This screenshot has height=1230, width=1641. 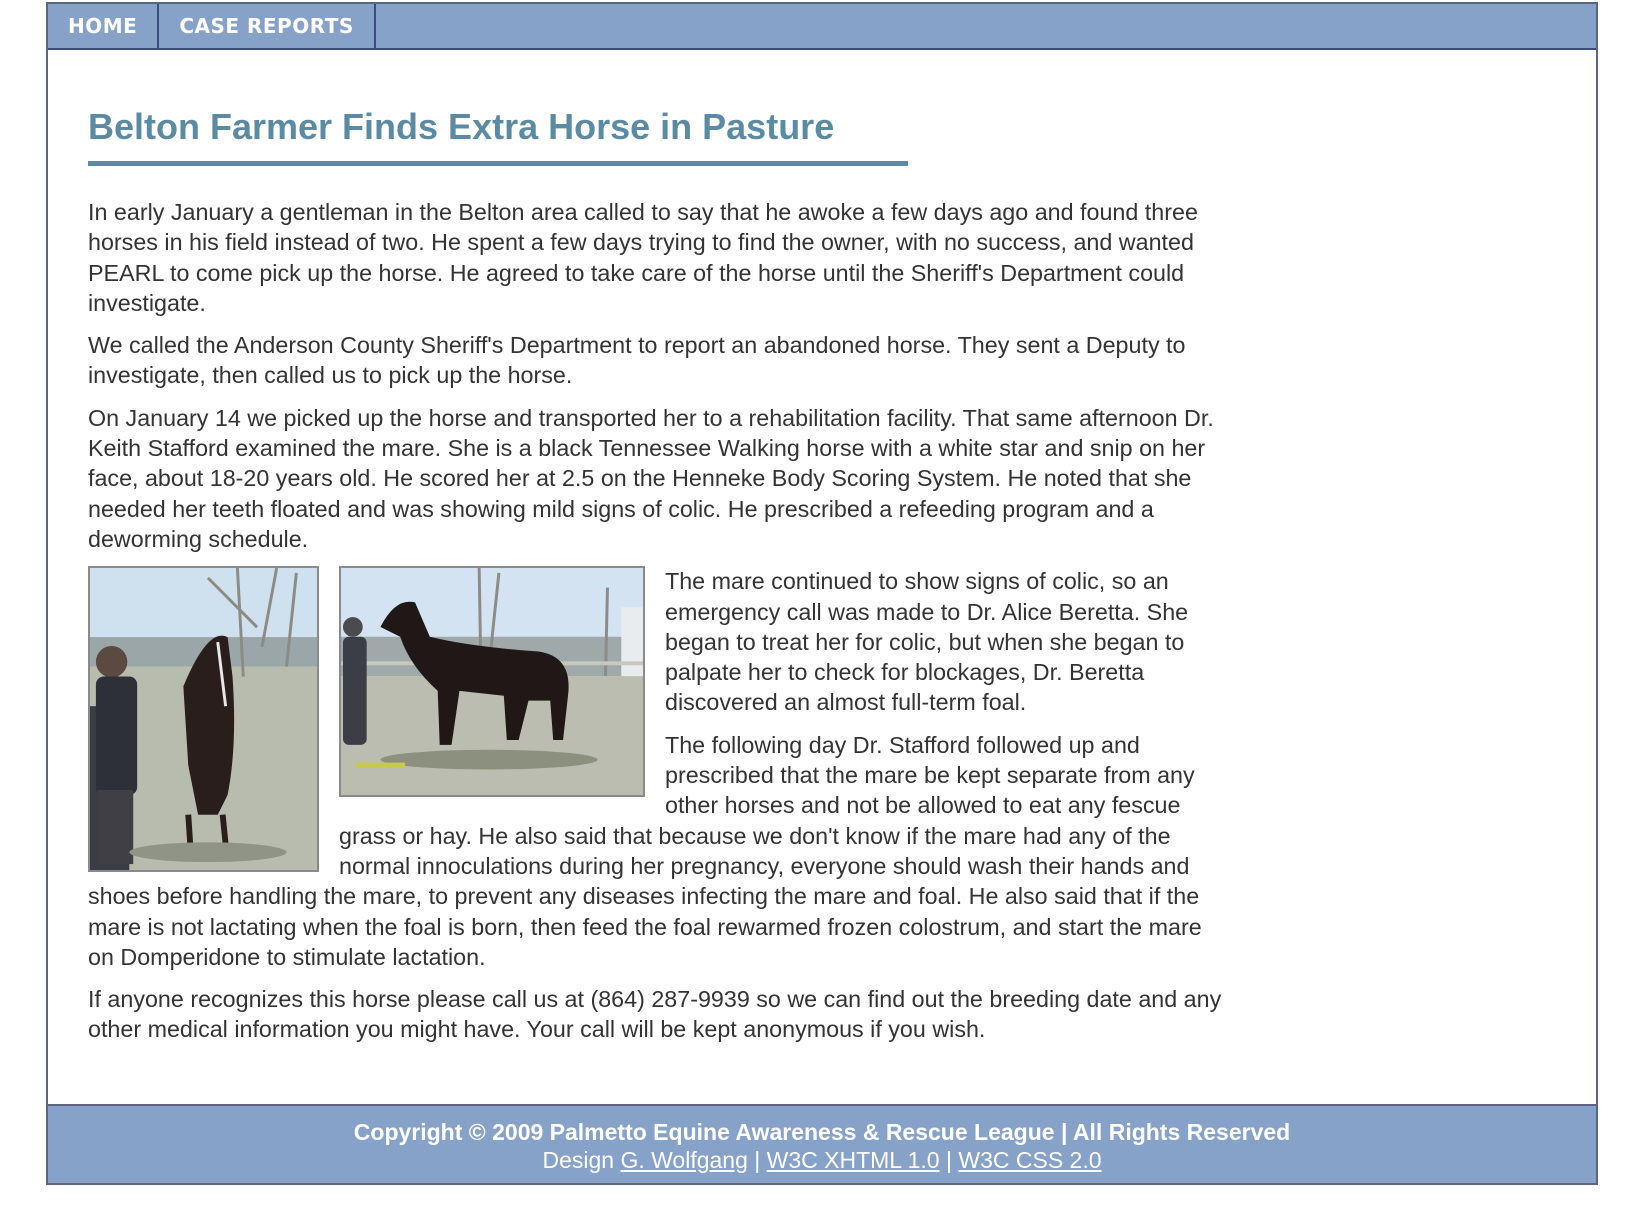 I want to click on w3c-xhtml-link: W3C XHTML 1.0, so click(x=853, y=1160).